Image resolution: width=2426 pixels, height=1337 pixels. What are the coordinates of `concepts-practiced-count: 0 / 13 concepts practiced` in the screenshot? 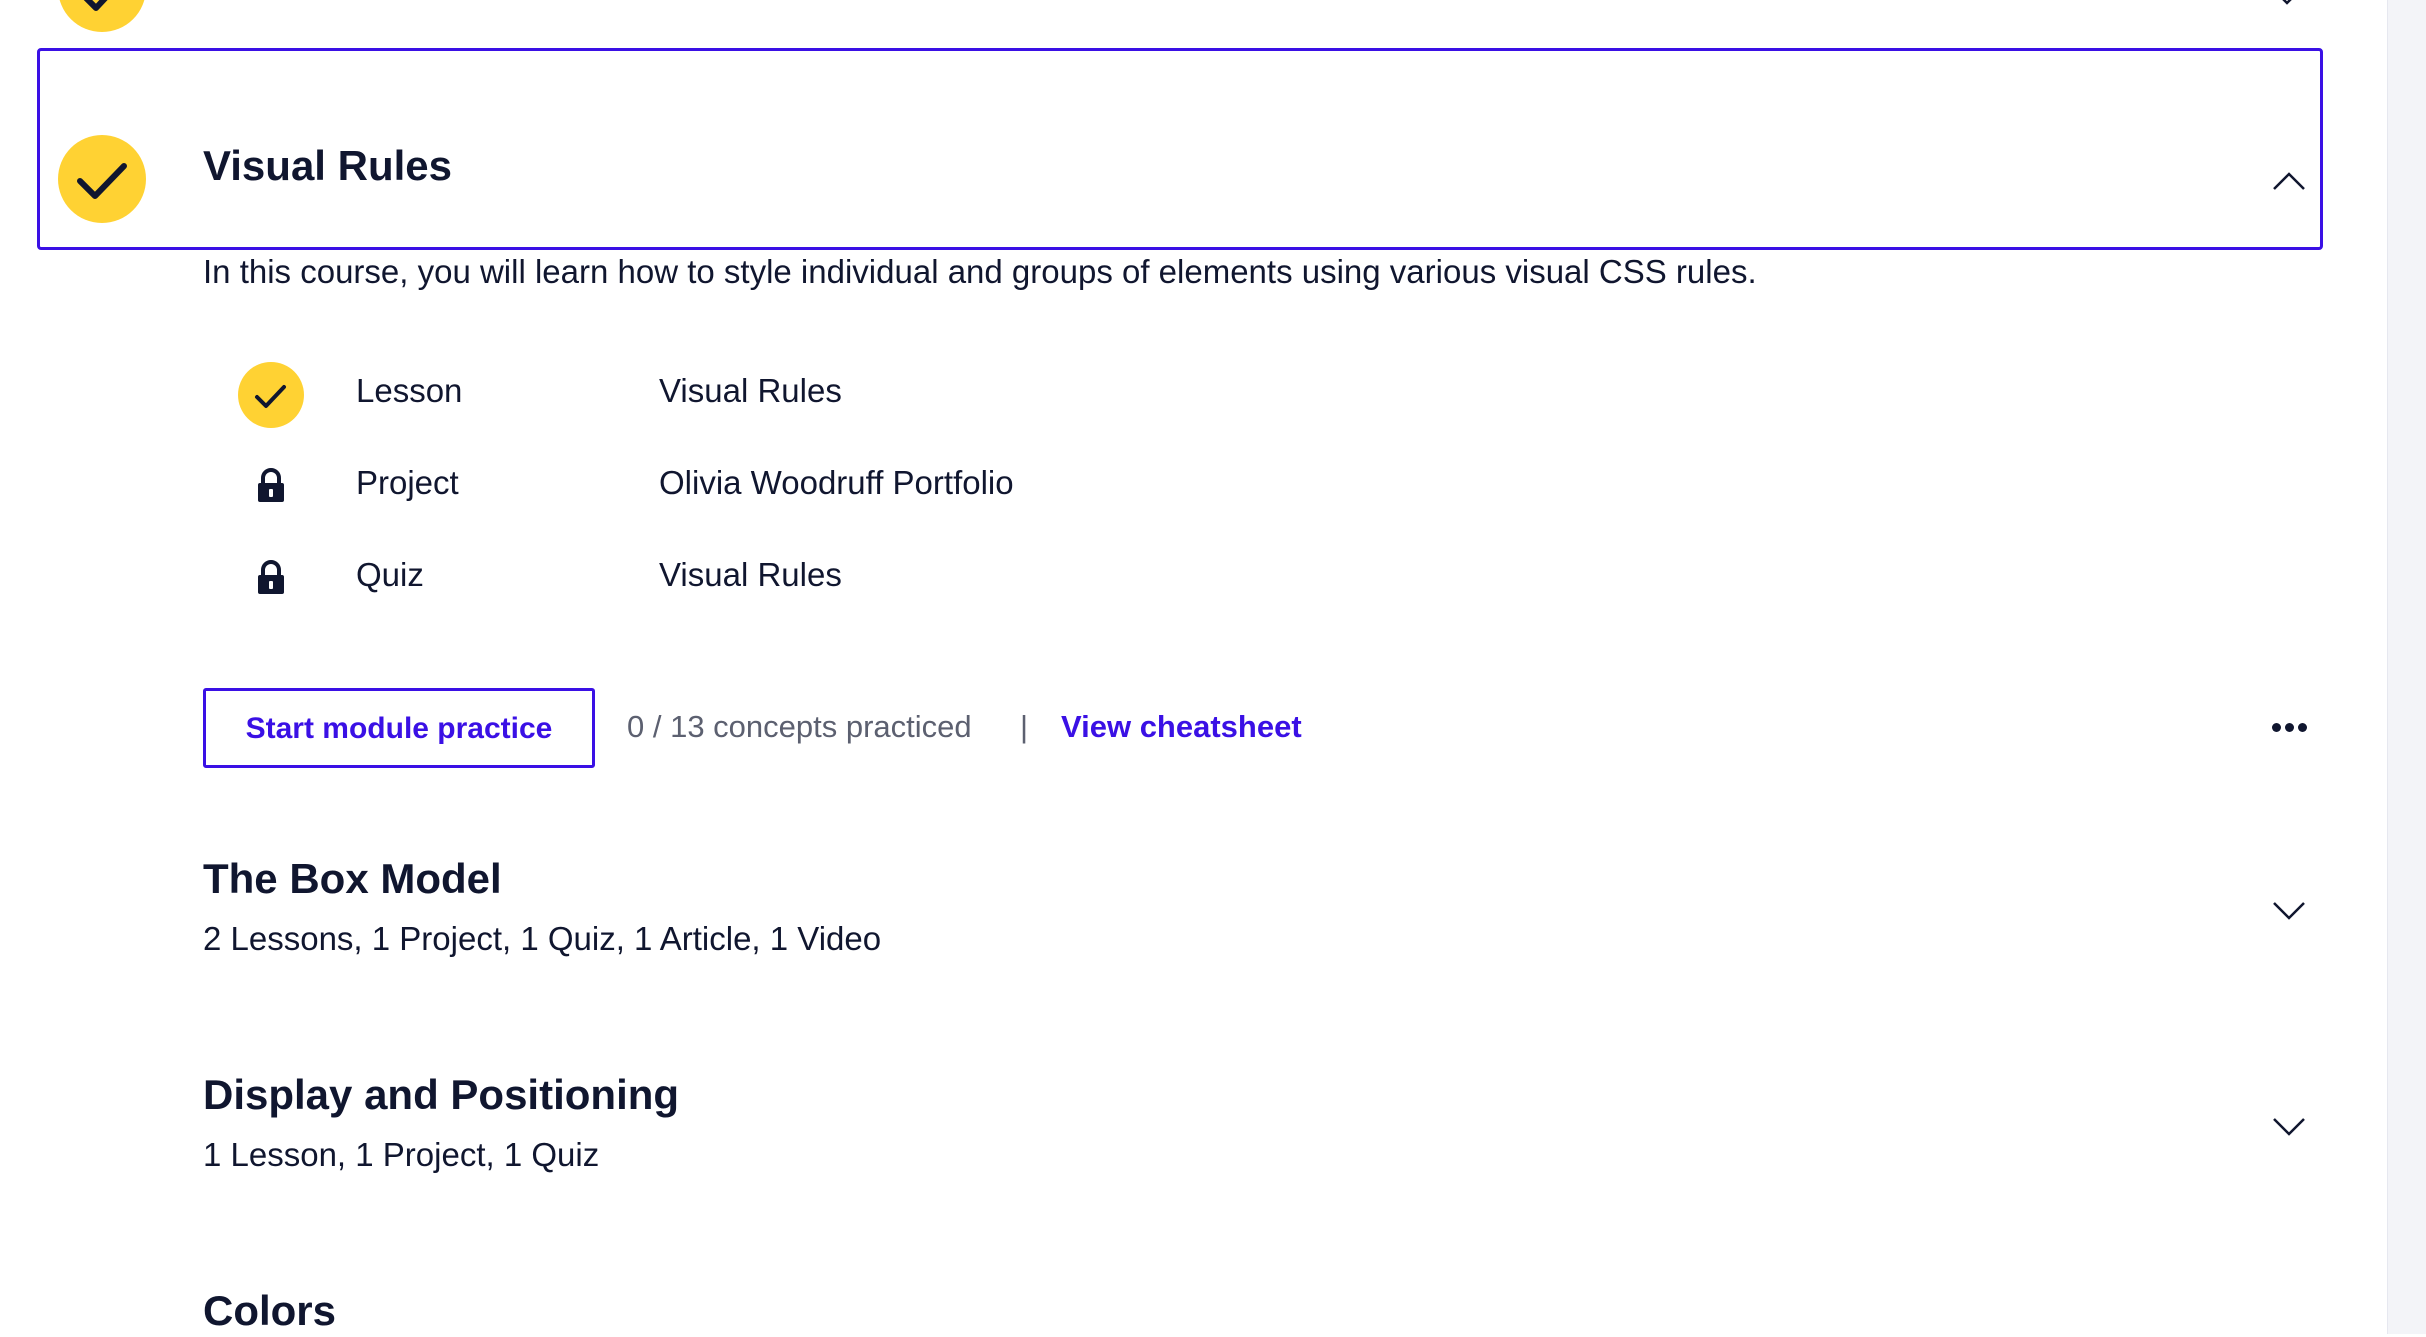 It's located at (799, 726).